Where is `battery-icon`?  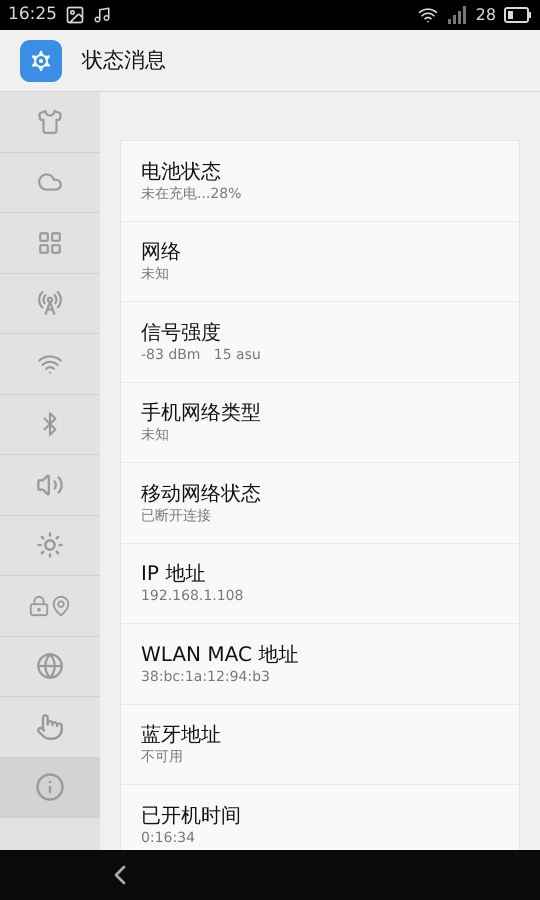 battery-icon is located at coordinates (518, 15).